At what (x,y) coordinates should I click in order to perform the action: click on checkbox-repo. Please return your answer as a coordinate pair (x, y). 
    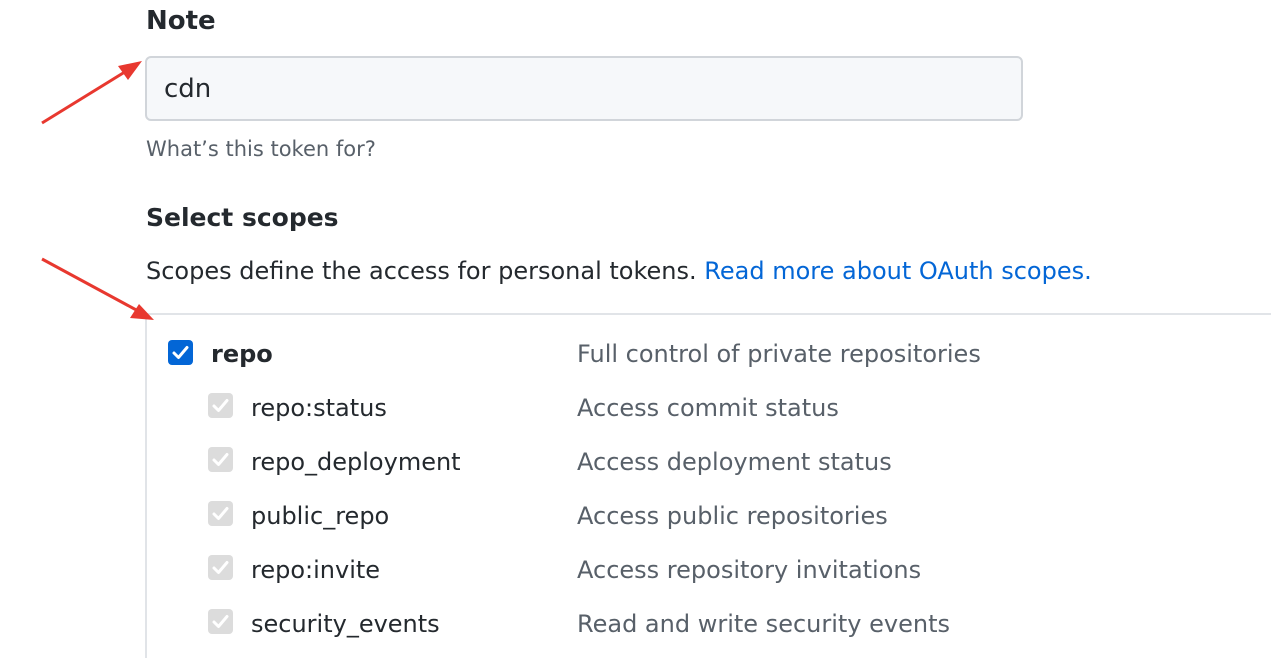
    Looking at the image, I should click on (180, 352).